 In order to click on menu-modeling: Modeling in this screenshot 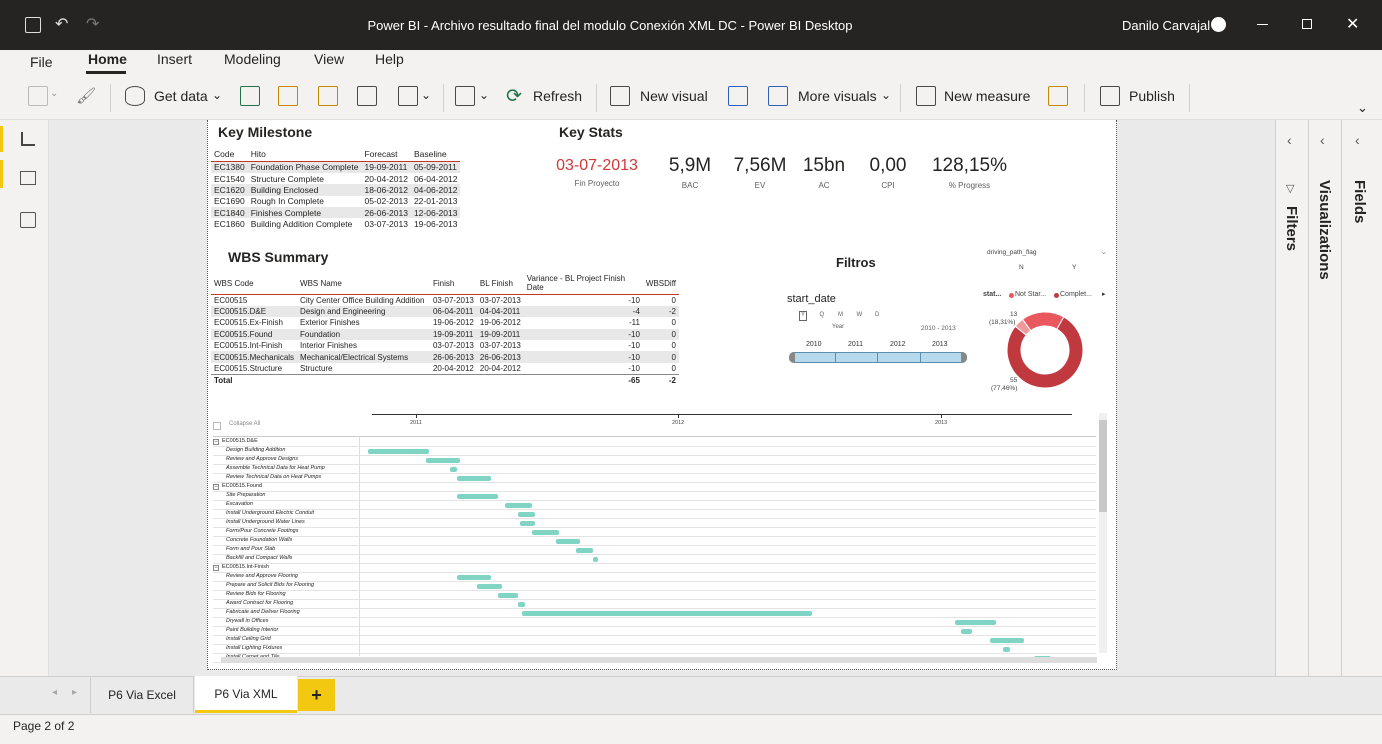, I will do `click(252, 59)`.